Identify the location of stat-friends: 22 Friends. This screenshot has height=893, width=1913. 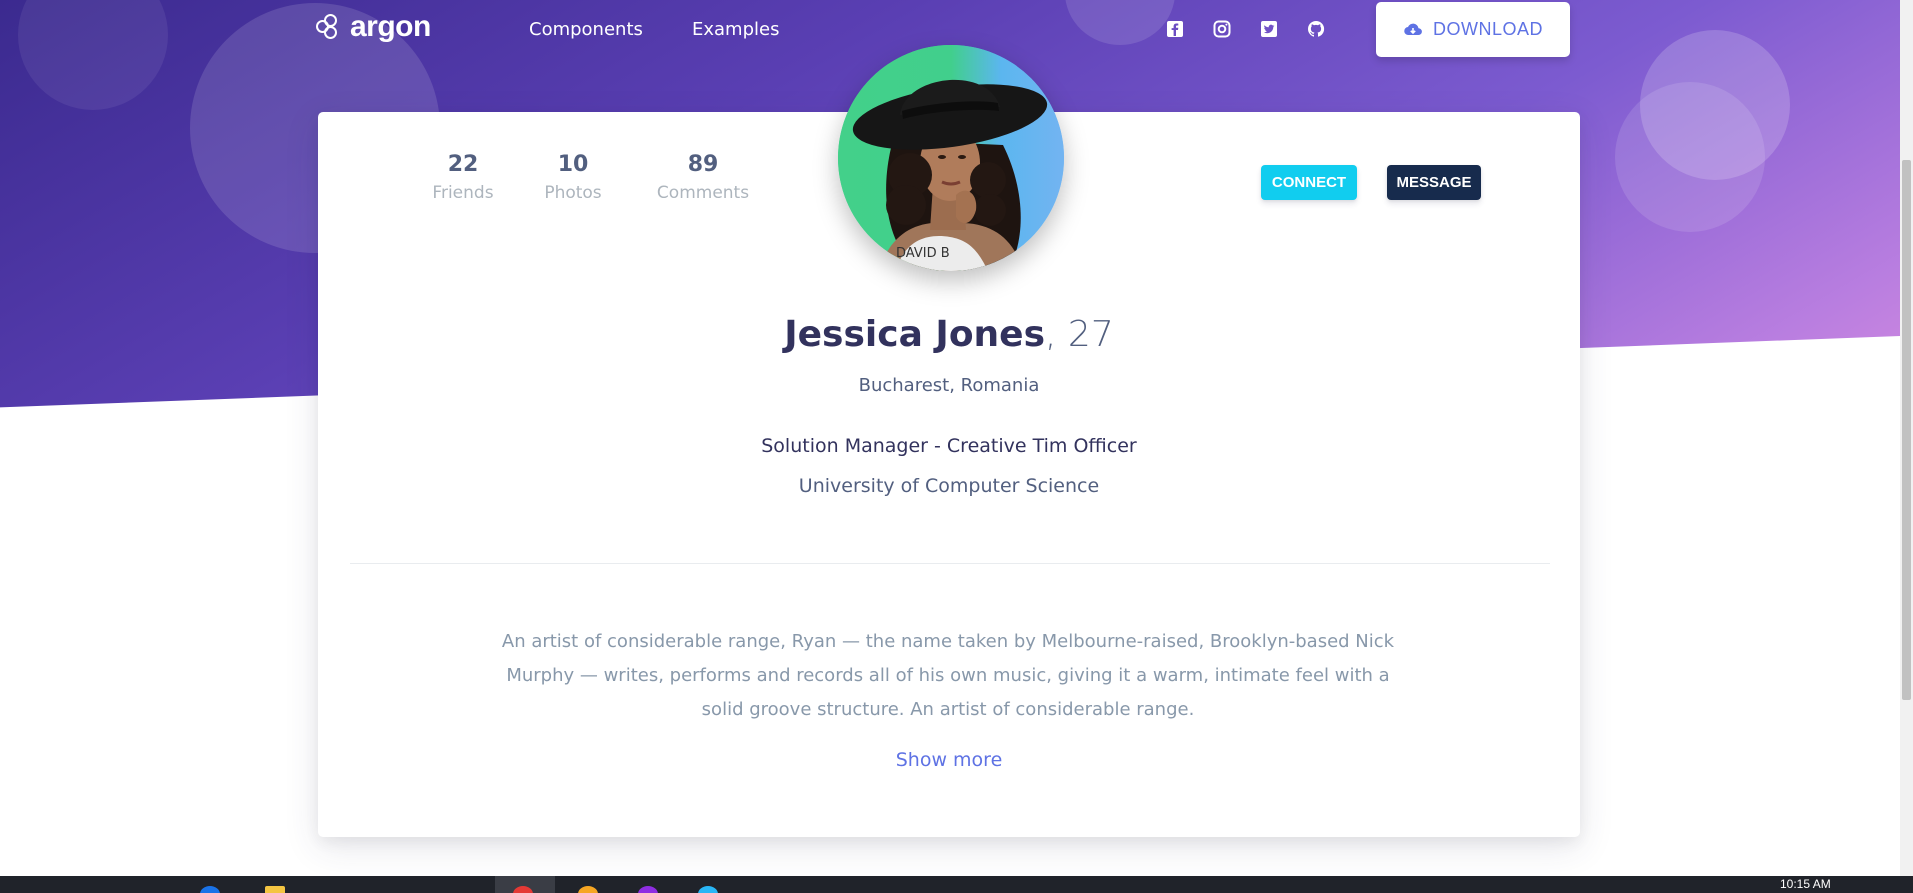
(463, 177).